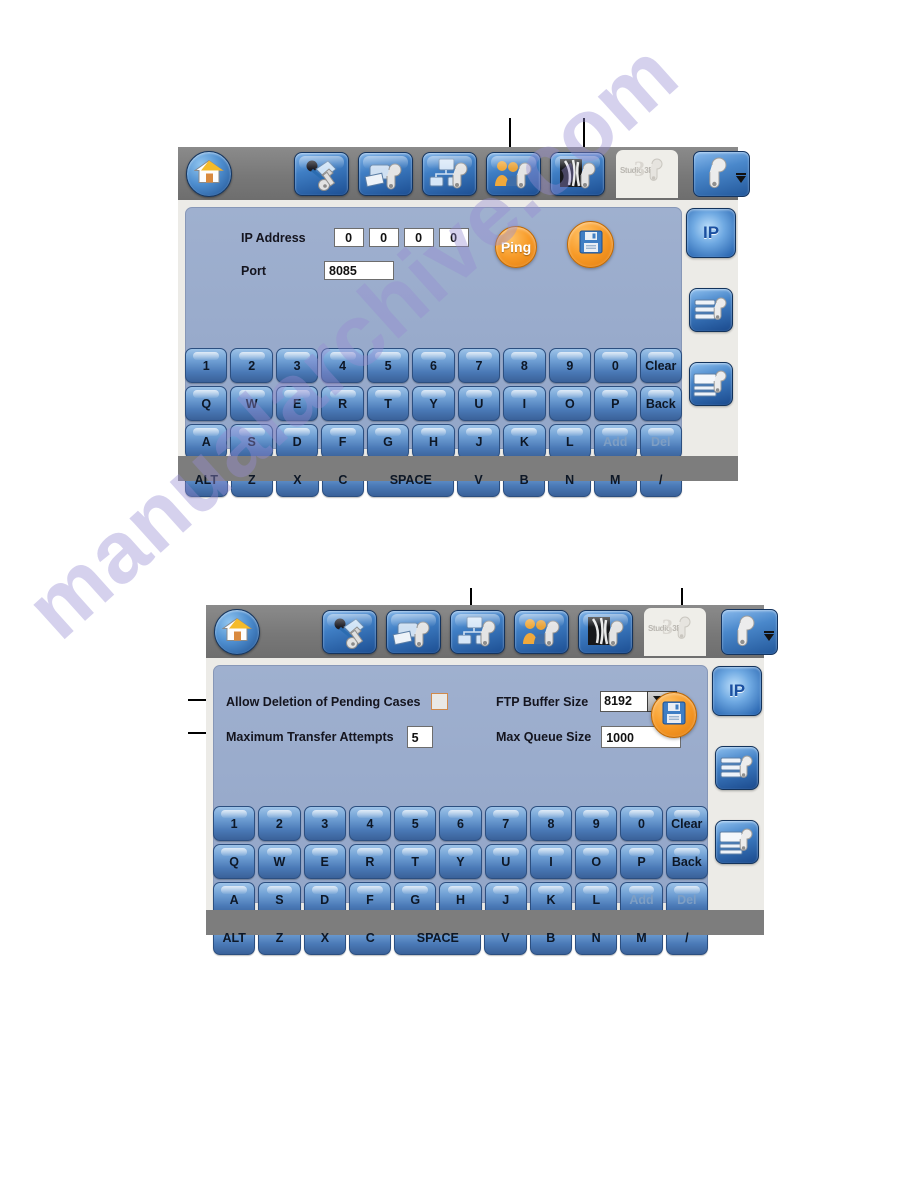 Image resolution: width=918 pixels, height=1188 pixels. Describe the element at coordinates (551, 823) in the screenshot. I see `key-8-b: 8` at that location.